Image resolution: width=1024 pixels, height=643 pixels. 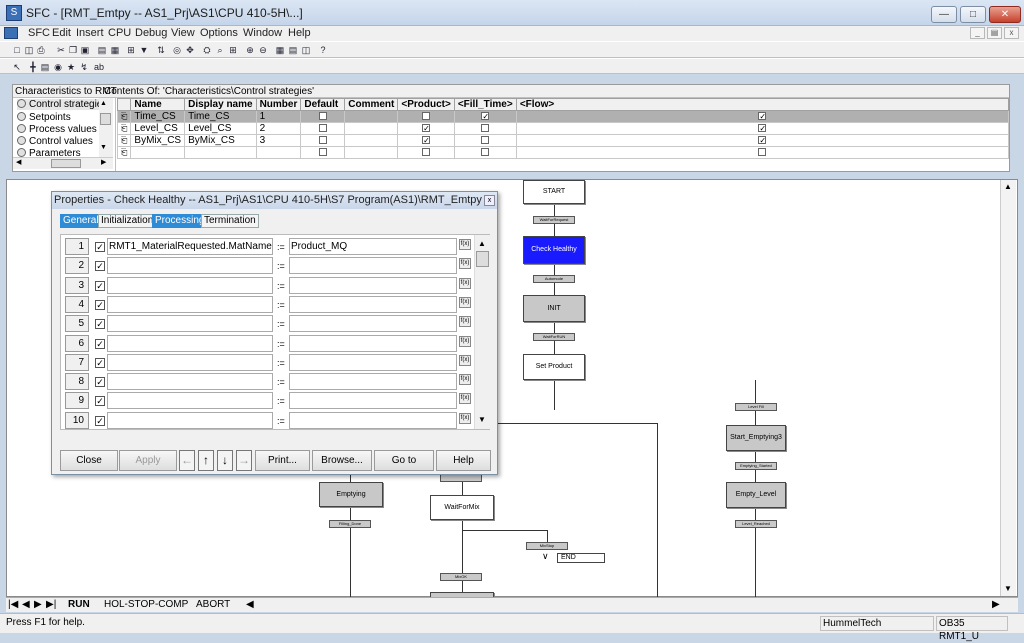 What do you see at coordinates (762, 152) in the screenshot?
I see `flow-cell` at bounding box center [762, 152].